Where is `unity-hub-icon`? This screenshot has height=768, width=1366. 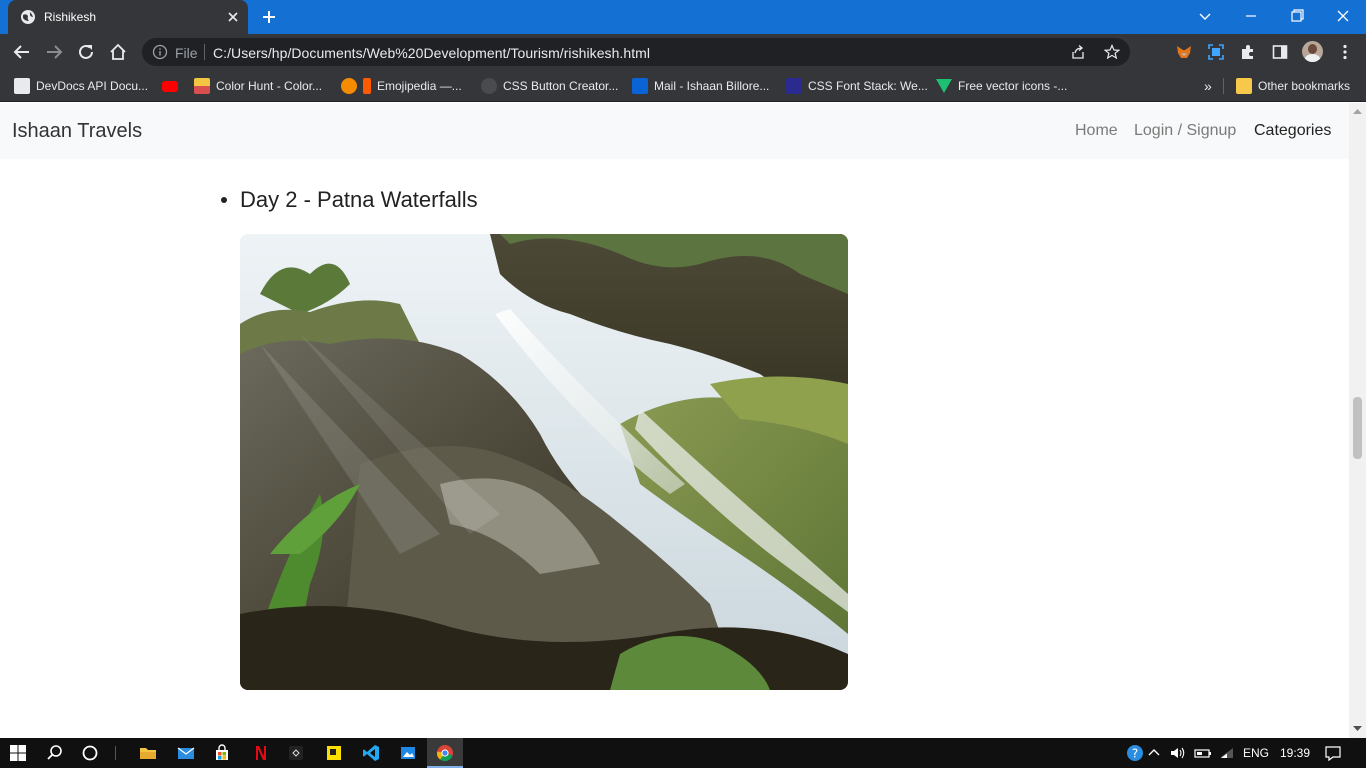
unity-hub-icon is located at coordinates (296, 753).